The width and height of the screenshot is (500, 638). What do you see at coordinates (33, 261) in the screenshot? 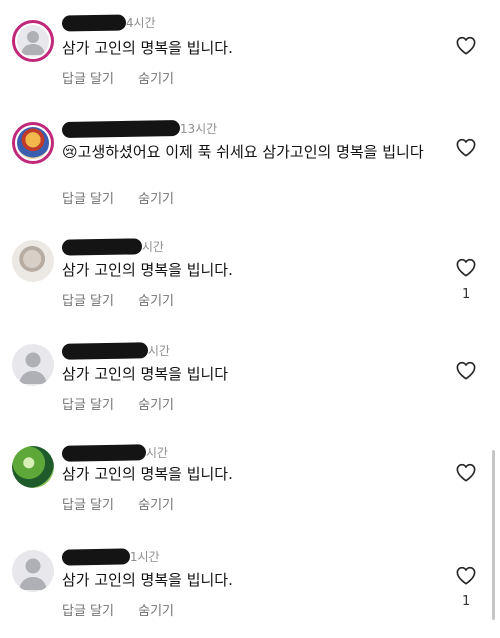
I see `sketch-avatar-icon` at bounding box center [33, 261].